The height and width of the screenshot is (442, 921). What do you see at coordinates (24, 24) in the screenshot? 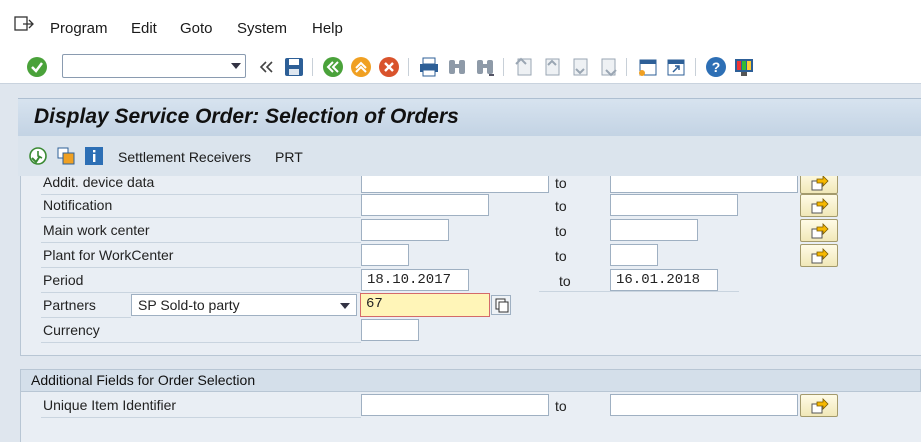
I see `exit-menu-icon` at bounding box center [24, 24].